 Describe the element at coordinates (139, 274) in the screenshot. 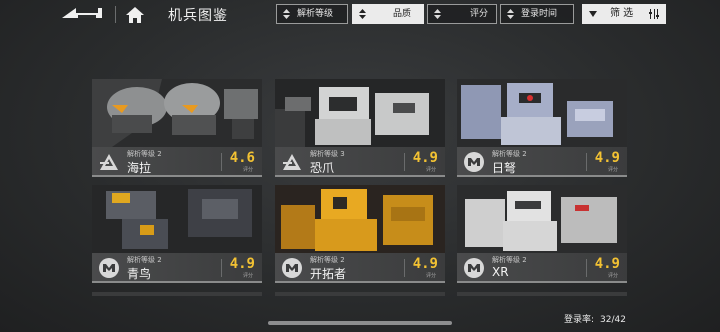

I see `mech-name: 青鸟` at that location.